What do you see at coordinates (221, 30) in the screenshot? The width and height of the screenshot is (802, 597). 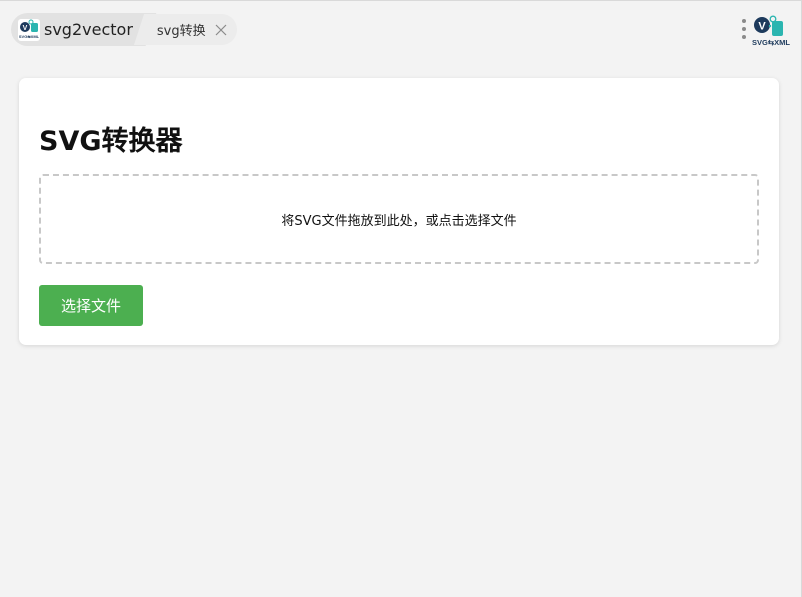 I see `close-icon` at bounding box center [221, 30].